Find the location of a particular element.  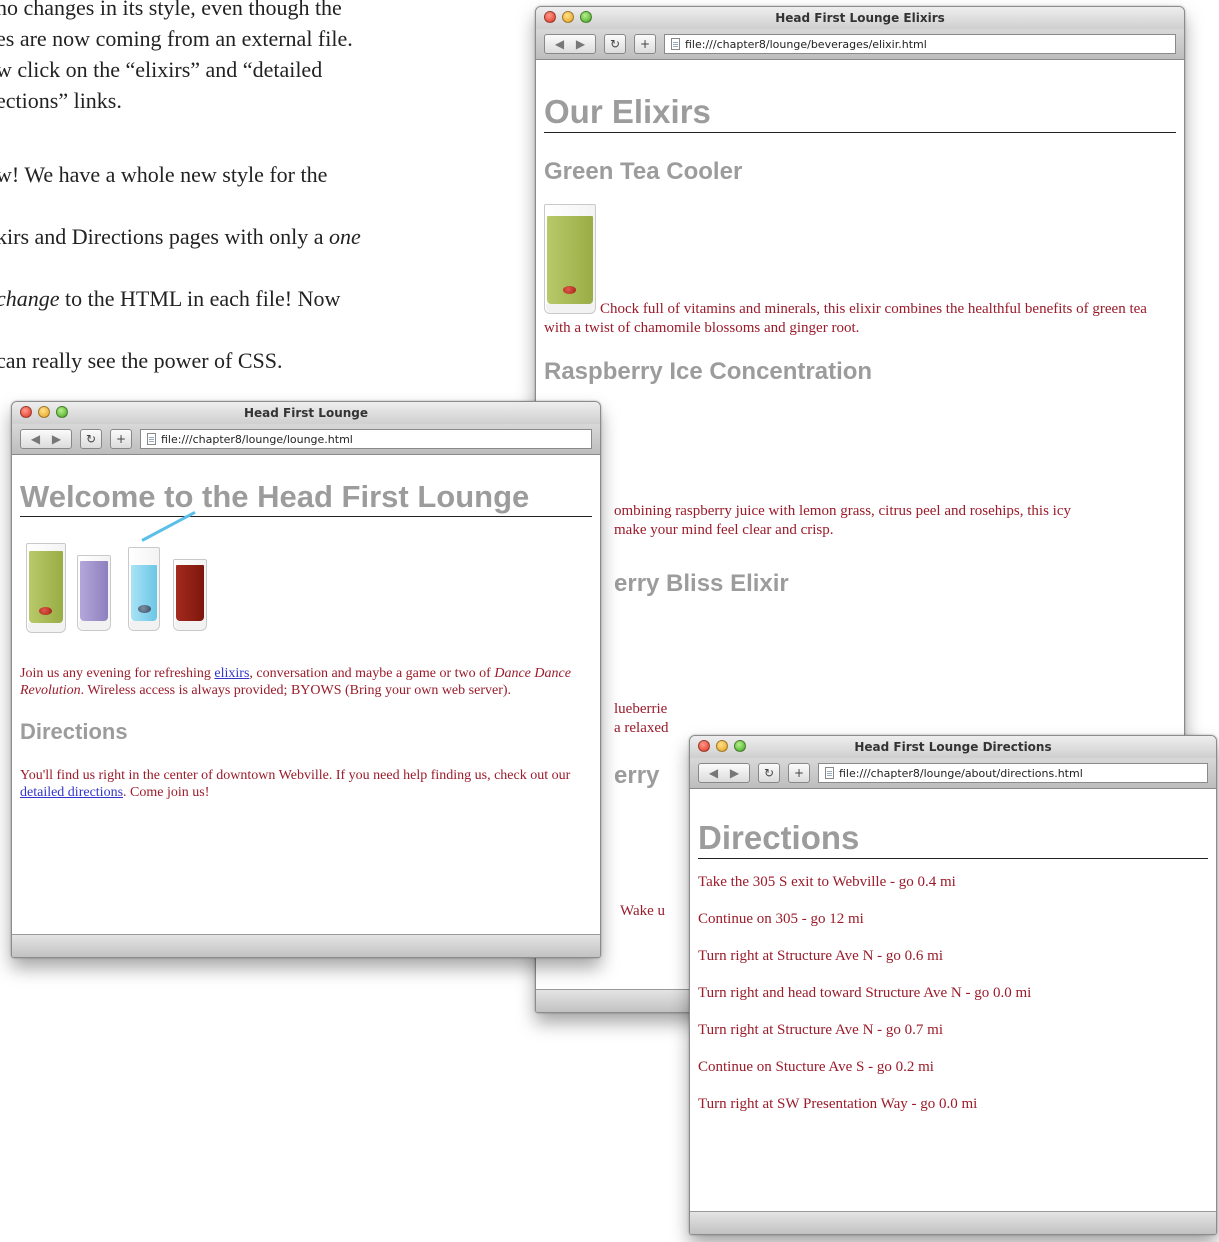

page-title: Directions is located at coordinates (953, 839).